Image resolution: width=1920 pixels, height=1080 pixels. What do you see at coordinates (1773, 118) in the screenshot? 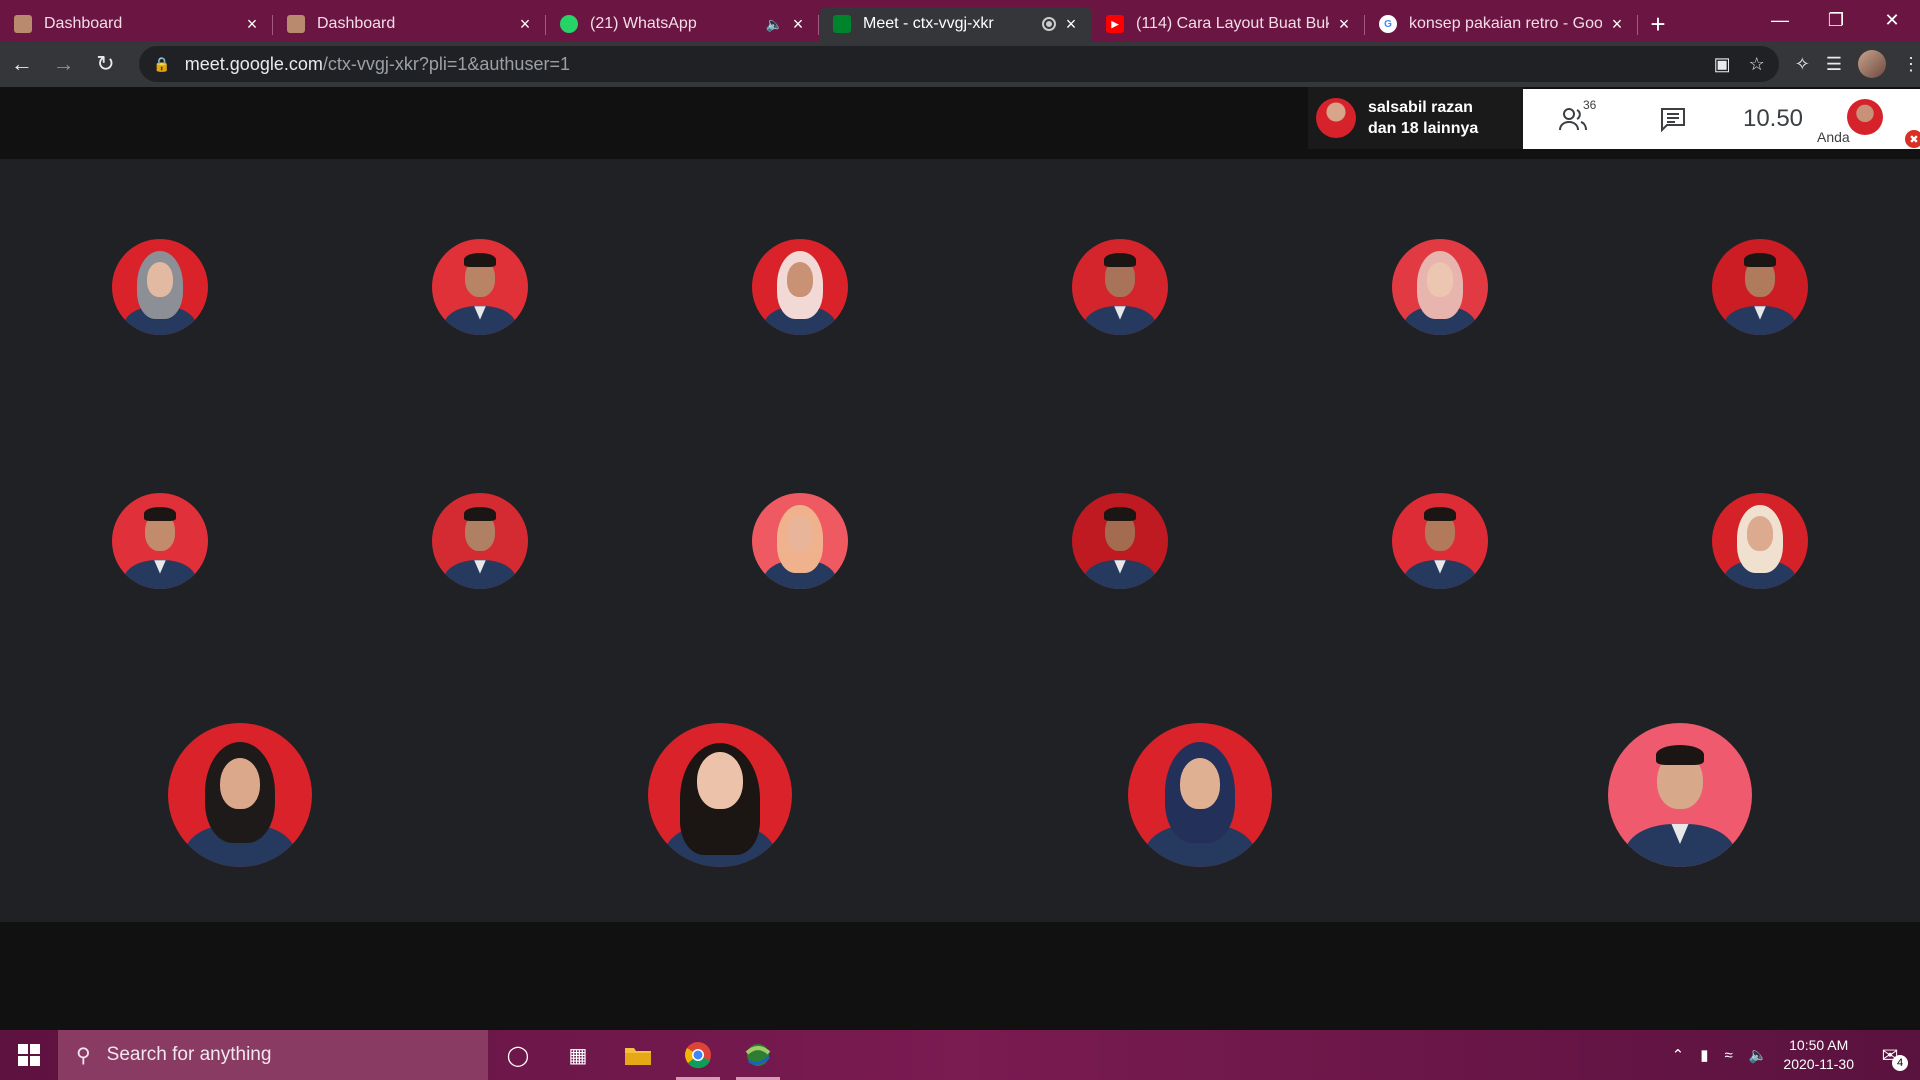
I see `meeting-clock: 10.50` at bounding box center [1773, 118].